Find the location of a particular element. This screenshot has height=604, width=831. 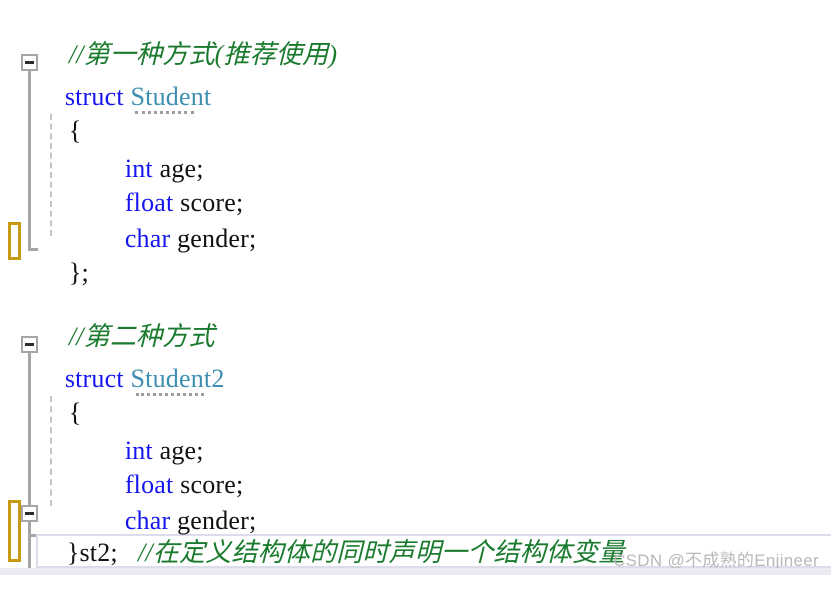

code-line-member-gender-2: char gender; is located at coordinates (128, 502).